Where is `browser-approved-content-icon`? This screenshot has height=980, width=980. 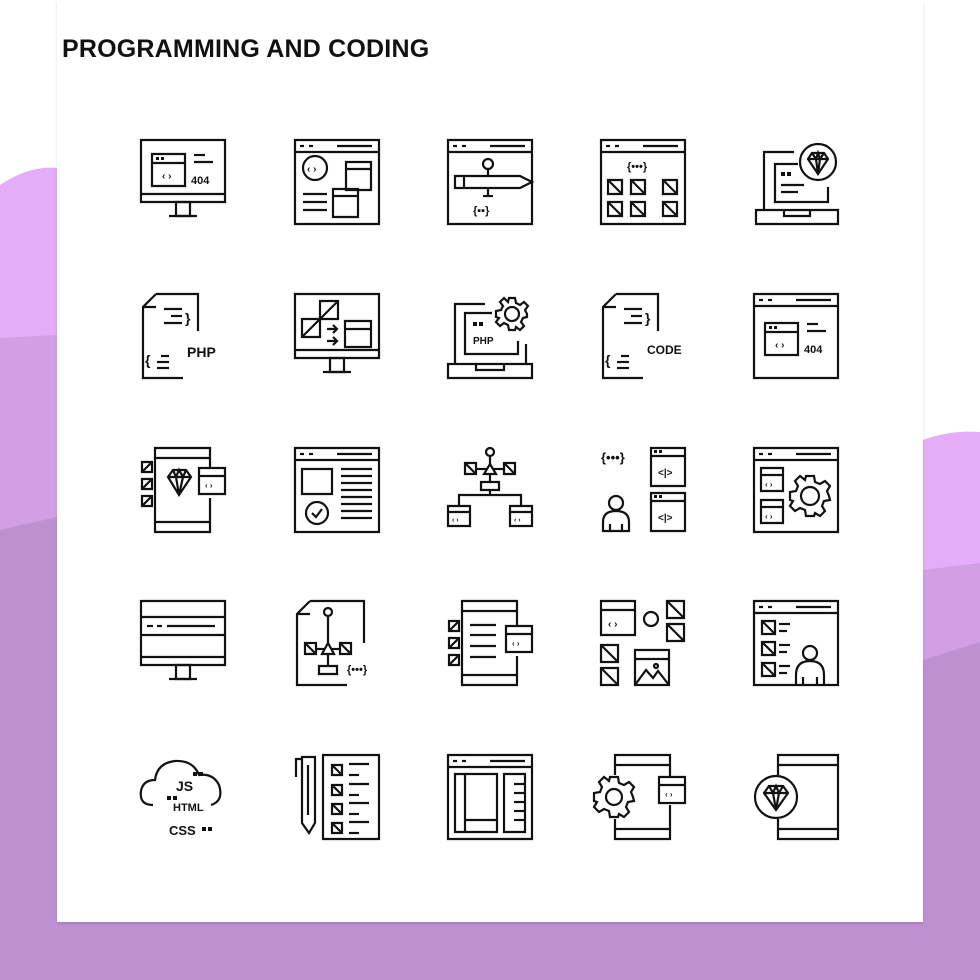 browser-approved-content-icon is located at coordinates (337, 490).